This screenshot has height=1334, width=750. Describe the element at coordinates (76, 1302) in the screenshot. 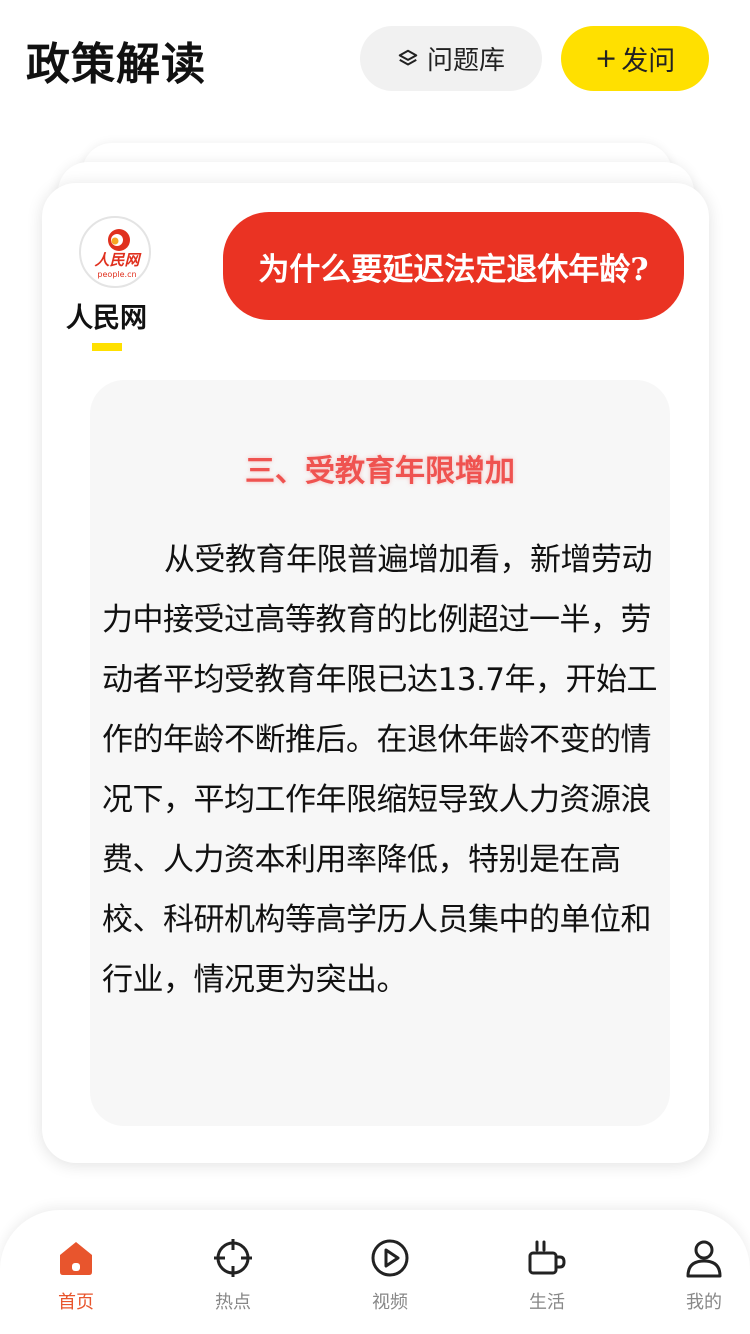

I see `tab-home-label: 首页` at that location.